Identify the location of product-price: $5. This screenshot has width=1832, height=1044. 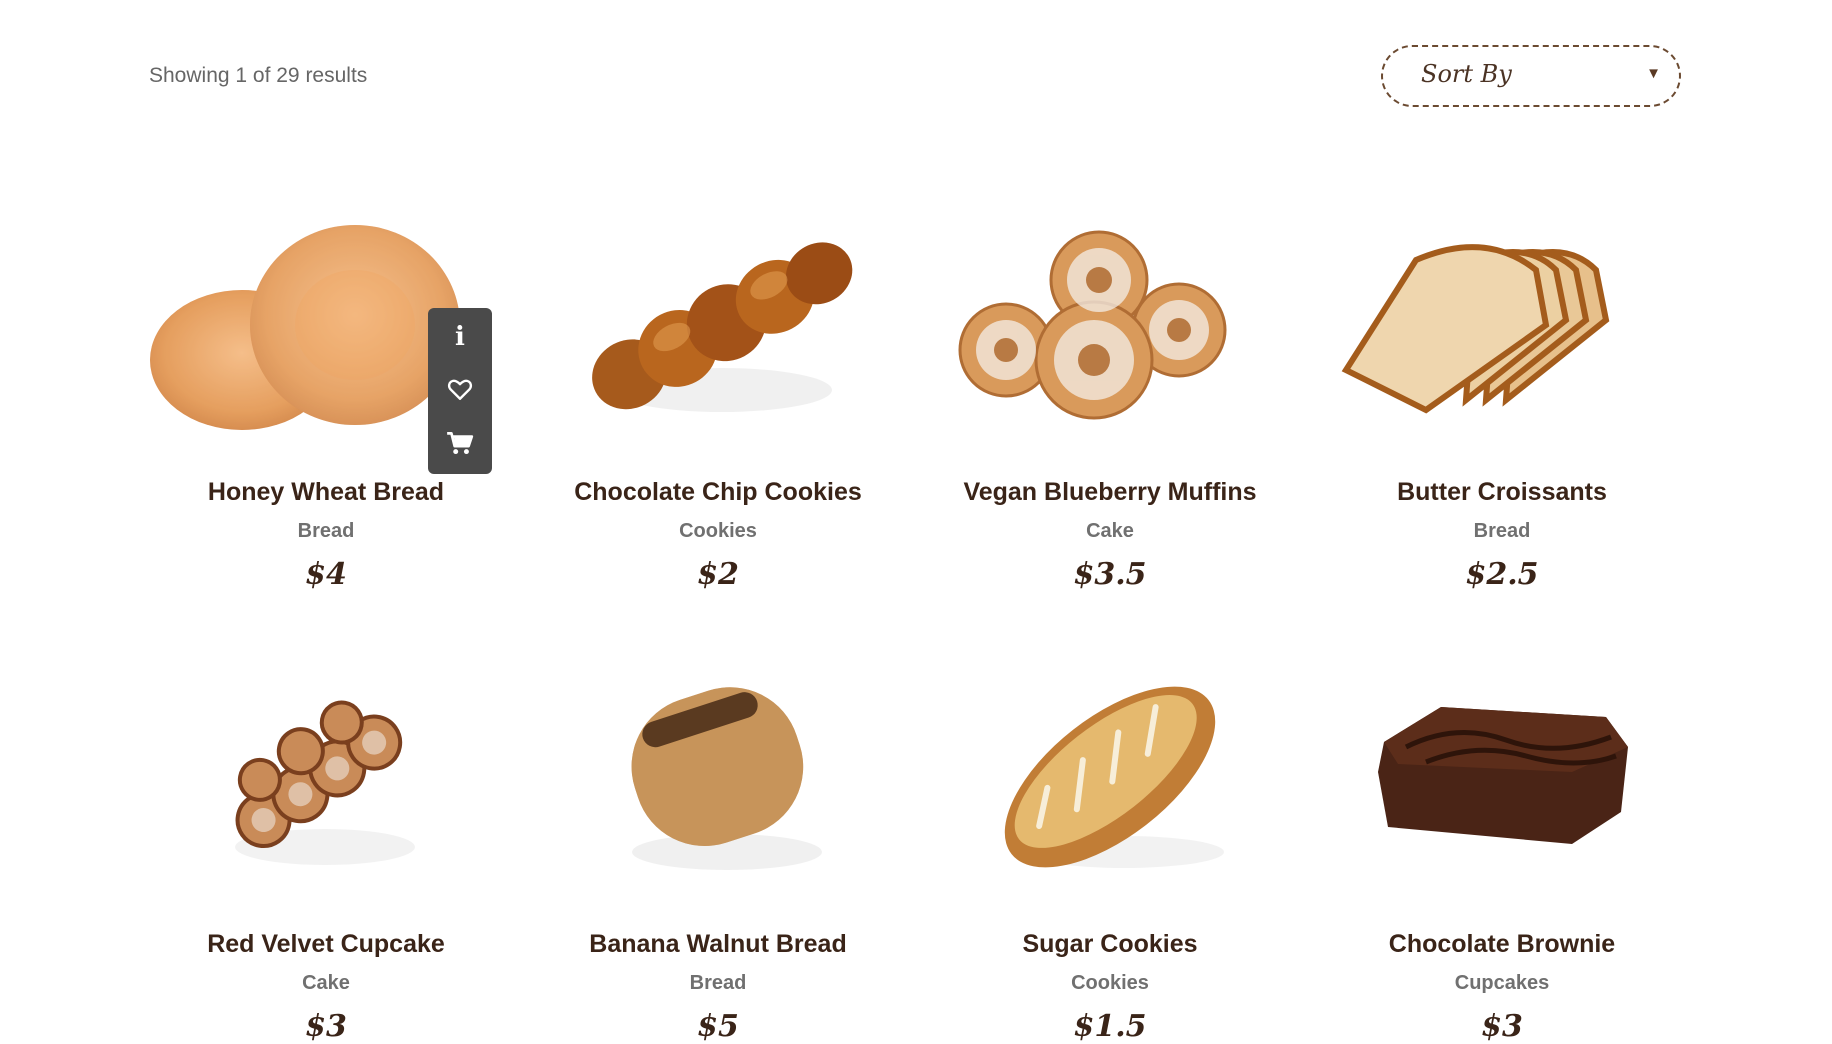
(718, 1026).